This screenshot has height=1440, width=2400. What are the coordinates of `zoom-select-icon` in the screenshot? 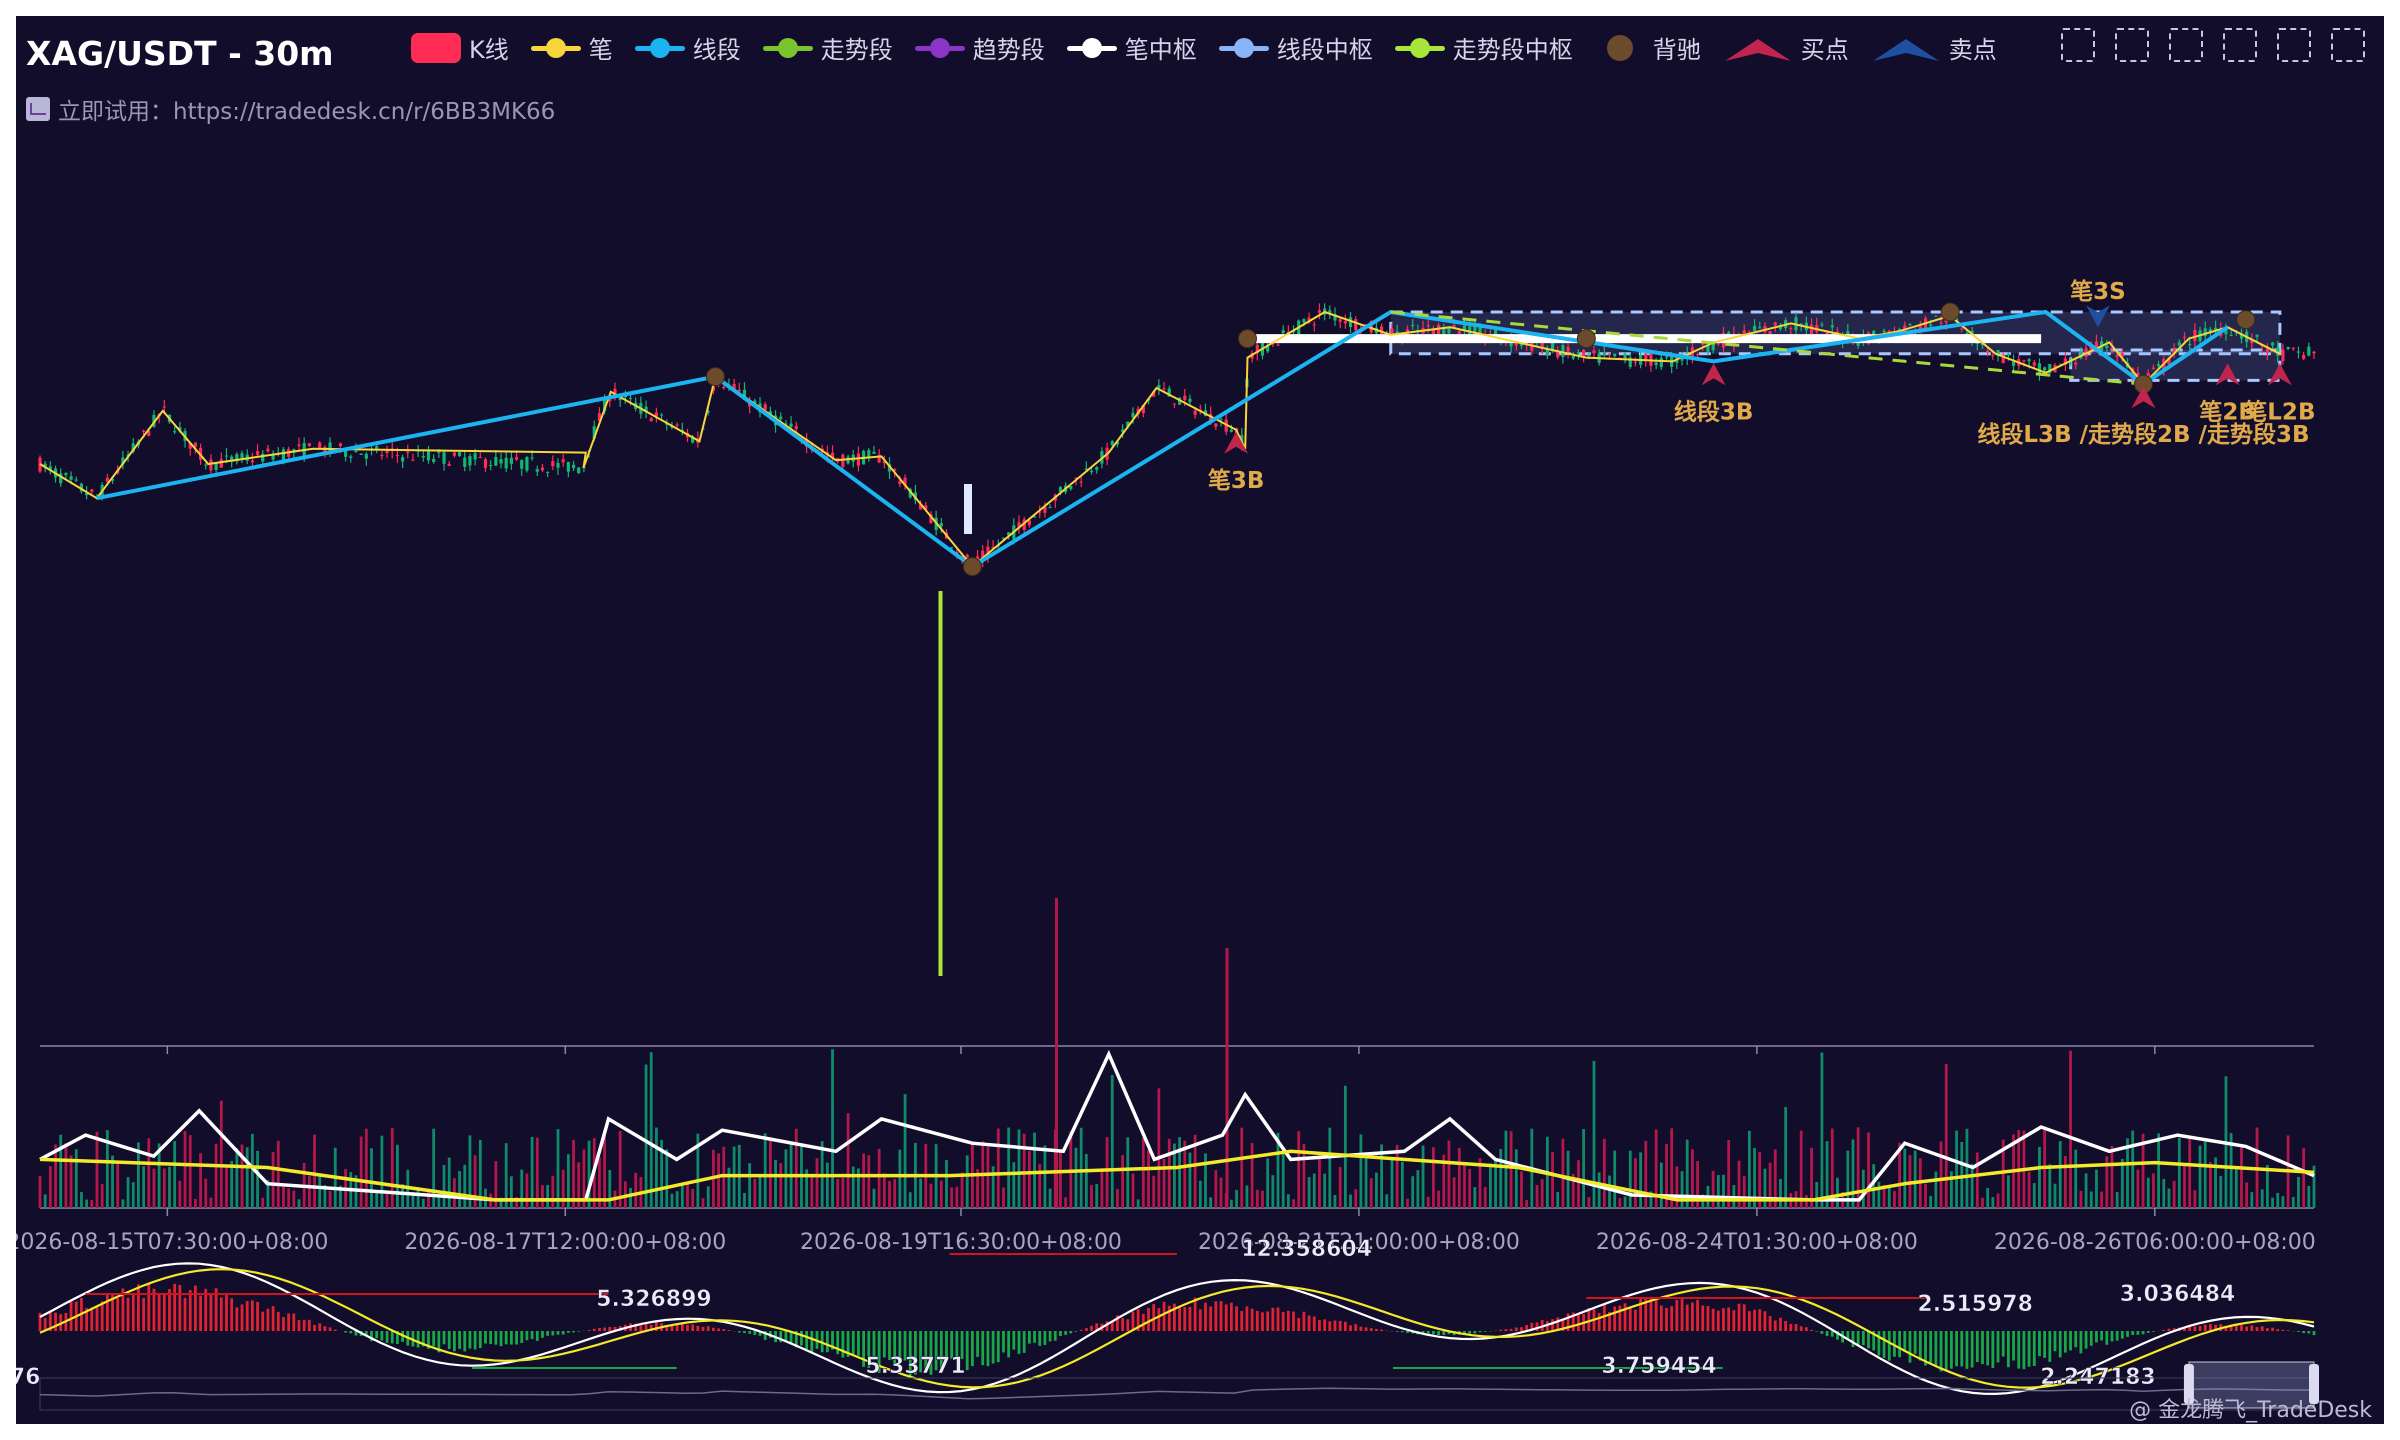 It's located at (2078, 45).